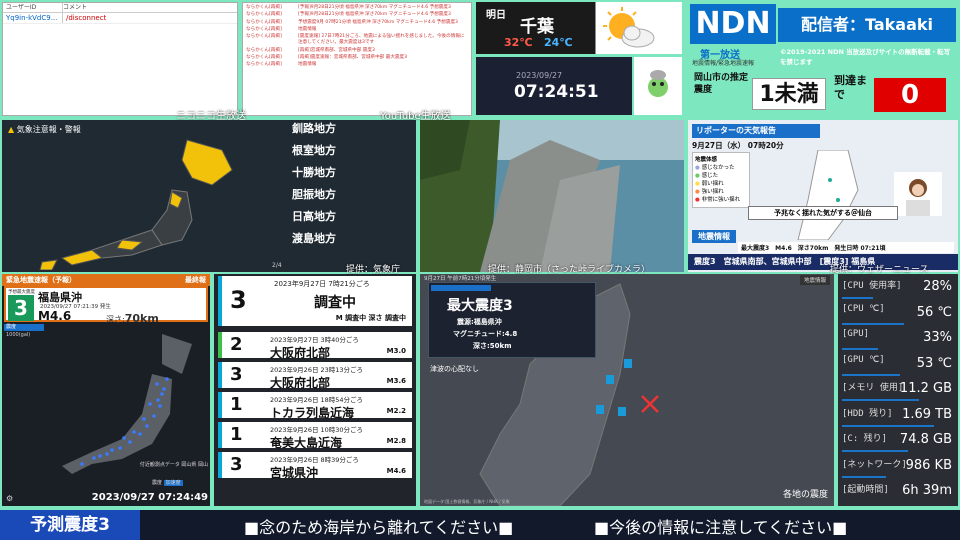 The width and height of the screenshot is (960, 540). What do you see at coordinates (629, 27) in the screenshot?
I see `sun-cloud-icon` at bounding box center [629, 27].